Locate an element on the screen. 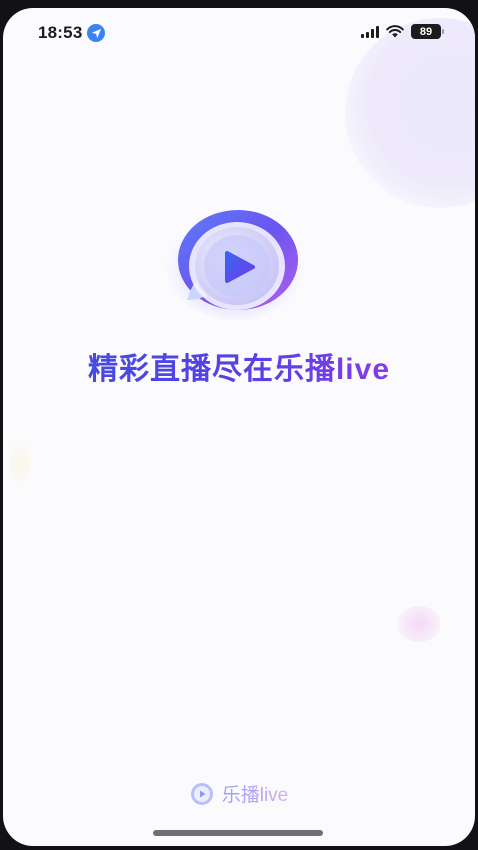 The image size is (478, 850). home-indicator is located at coordinates (238, 833).